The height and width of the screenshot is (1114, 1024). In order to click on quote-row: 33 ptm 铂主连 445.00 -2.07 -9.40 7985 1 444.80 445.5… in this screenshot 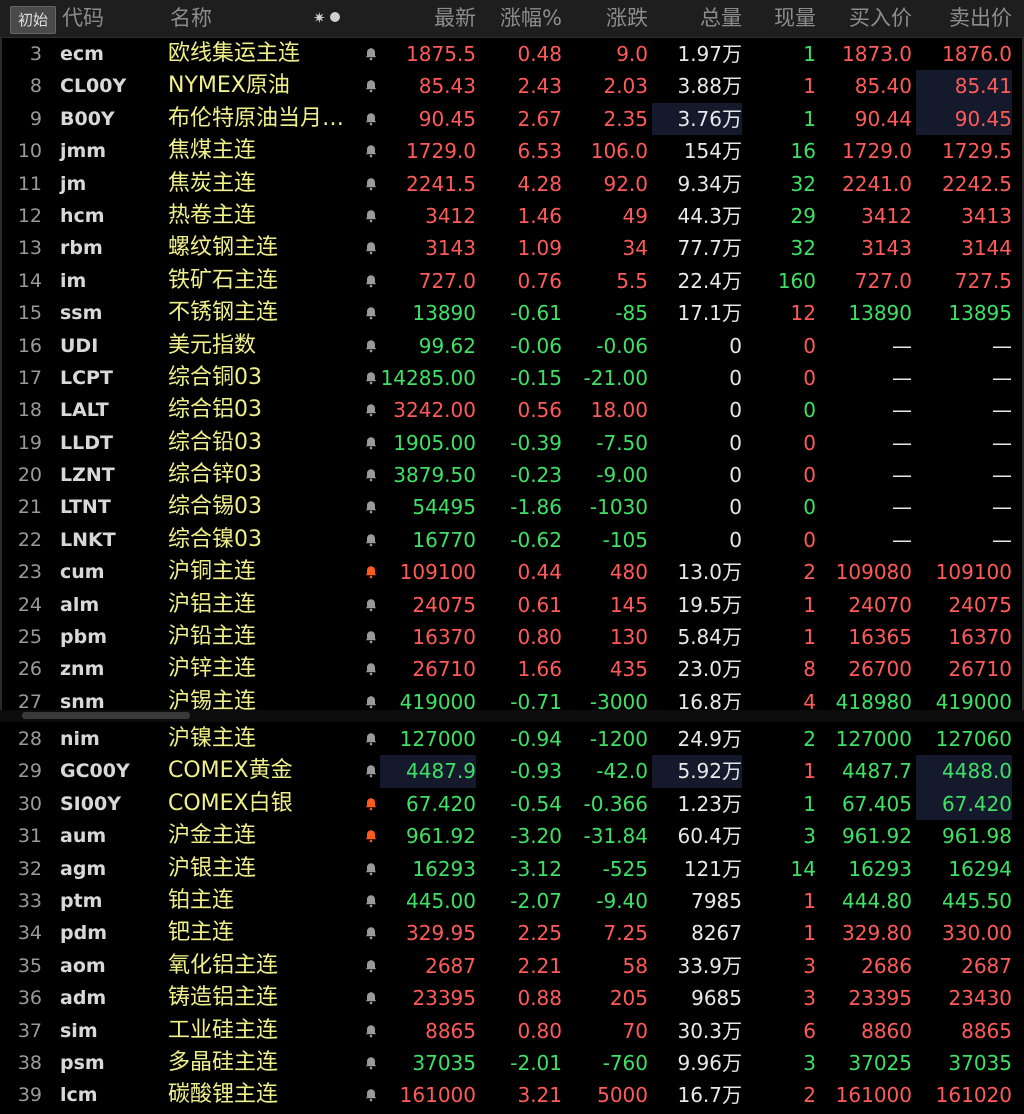, I will do `click(512, 901)`.